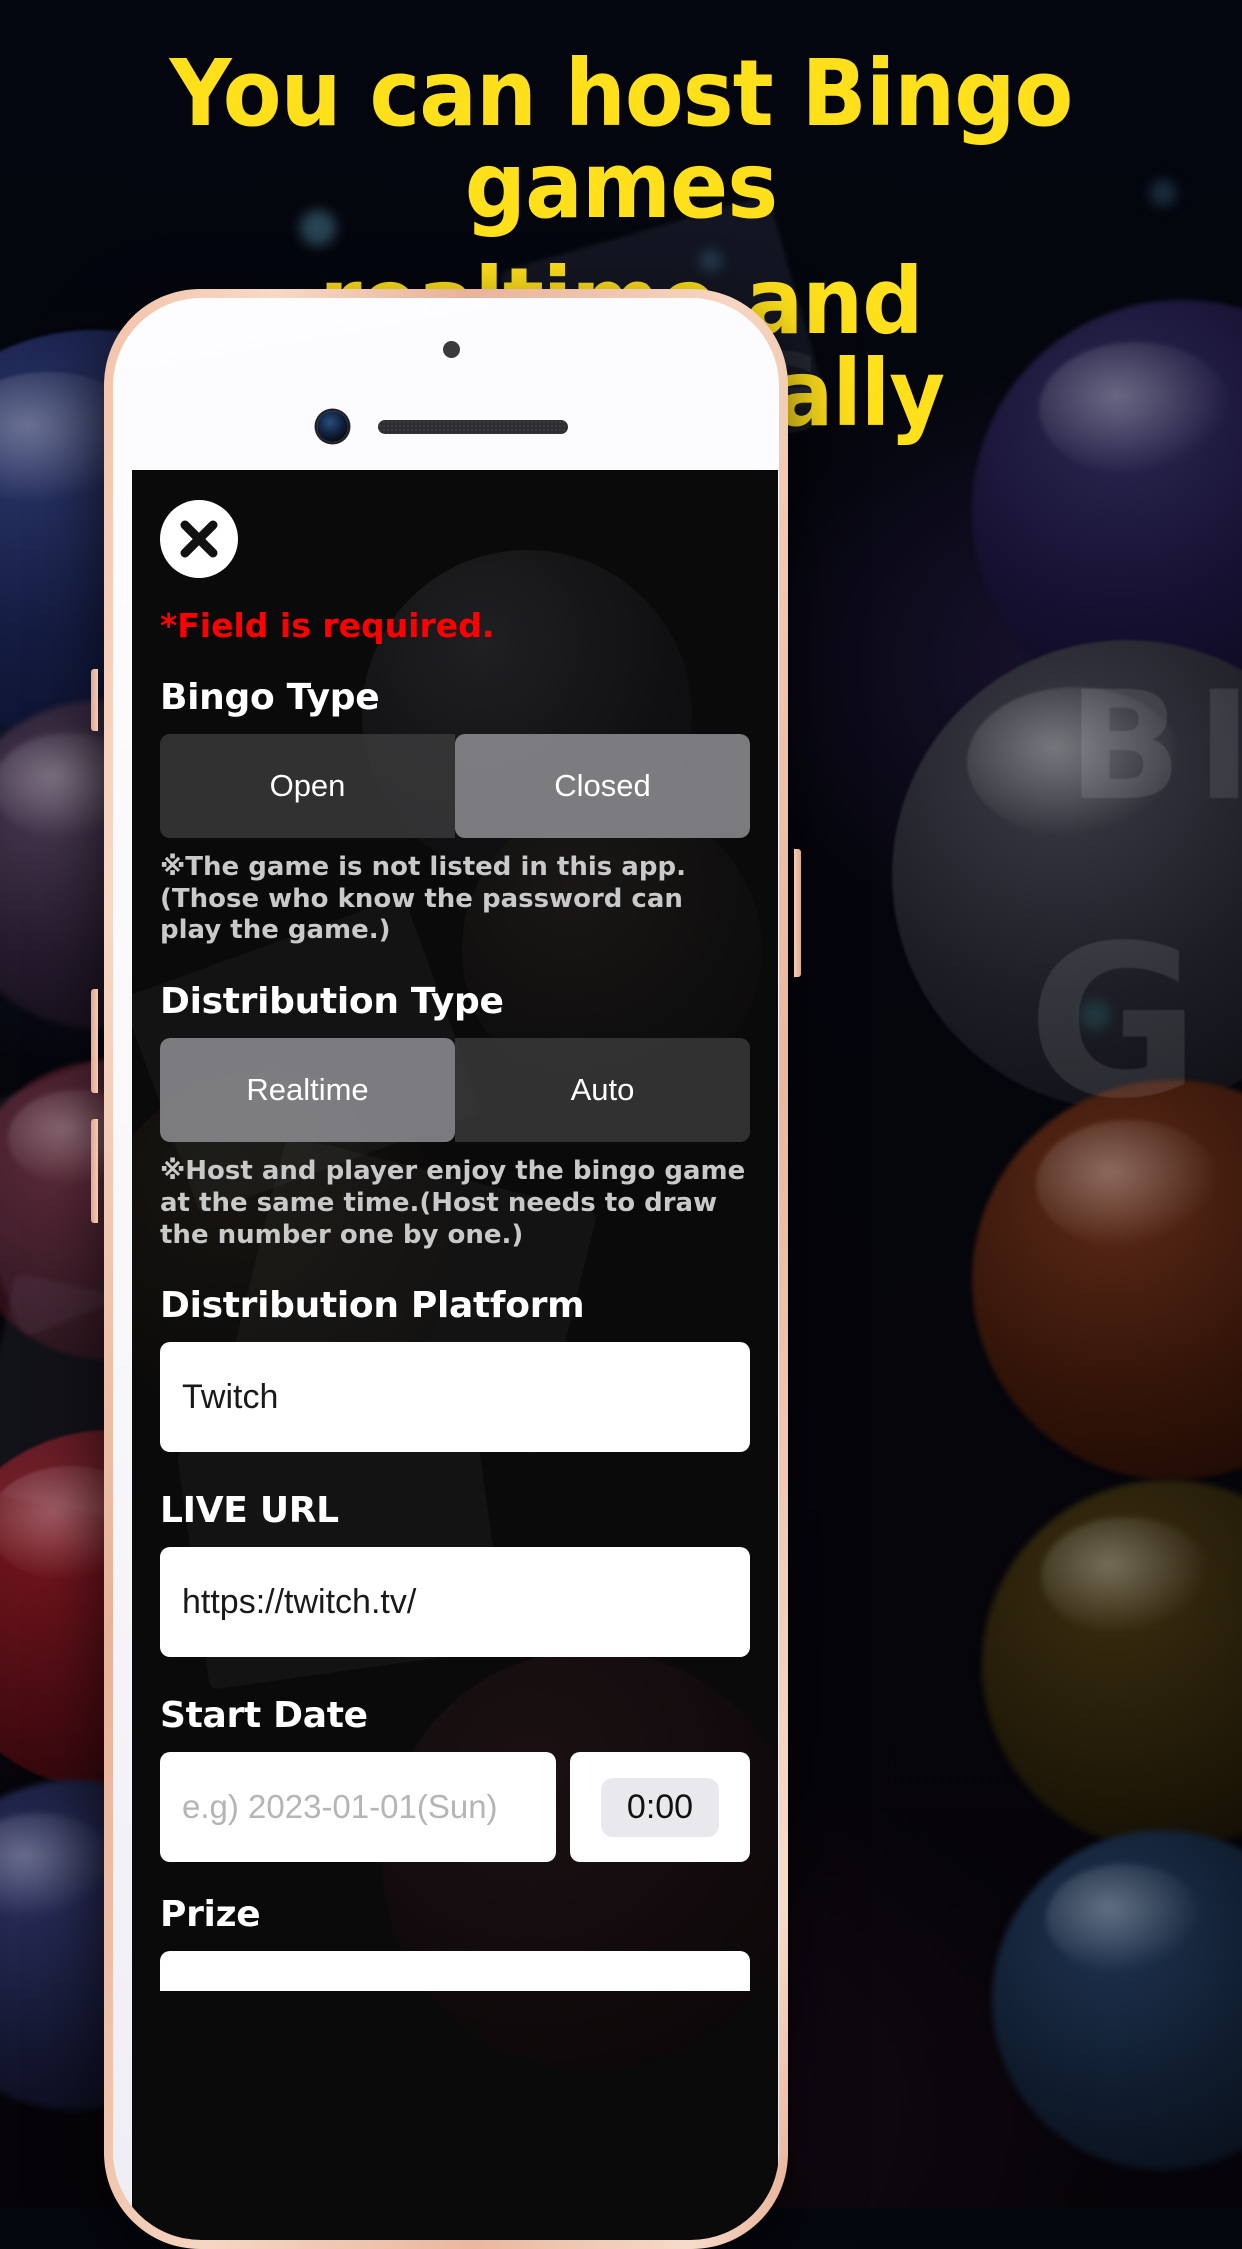 The height and width of the screenshot is (2249, 1242). Describe the element at coordinates (455, 1971) in the screenshot. I see `prize-input` at that location.